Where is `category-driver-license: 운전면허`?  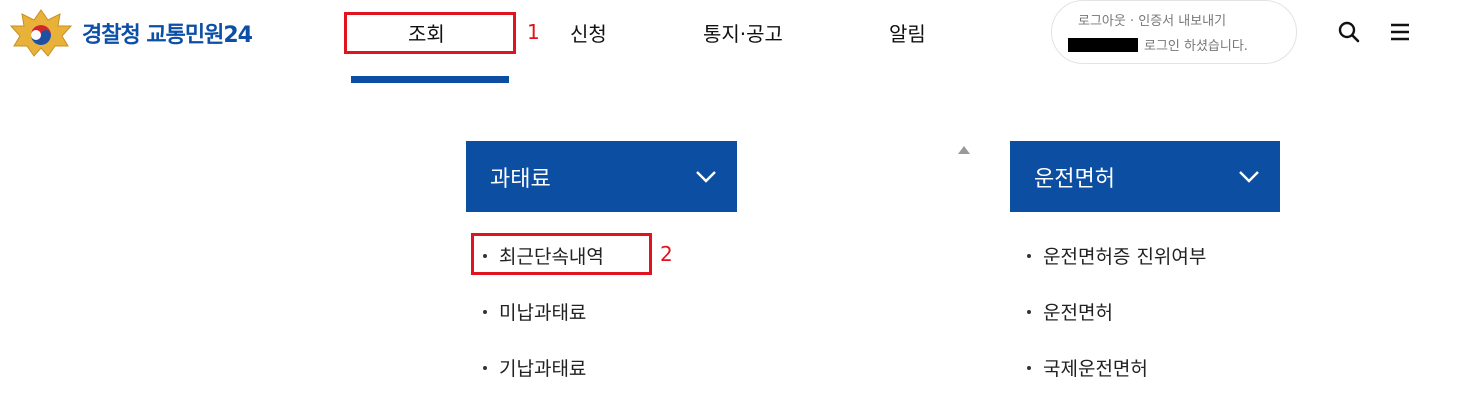
category-driver-license: 운전면허 is located at coordinates (1145, 176).